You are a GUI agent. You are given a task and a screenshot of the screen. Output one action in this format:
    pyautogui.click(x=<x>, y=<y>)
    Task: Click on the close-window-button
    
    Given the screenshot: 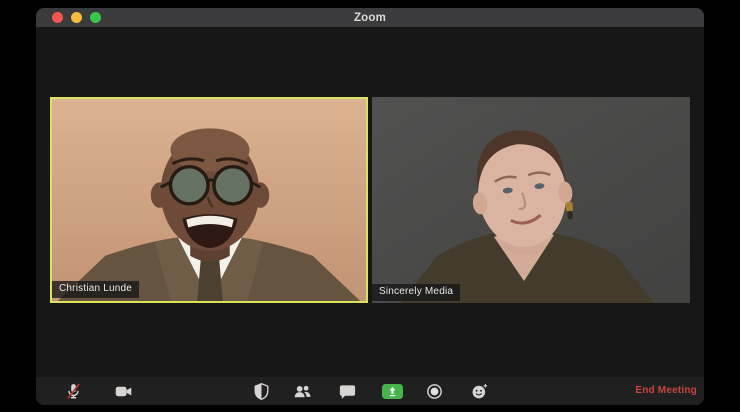 What is the action you would take?
    pyautogui.click(x=57, y=17)
    